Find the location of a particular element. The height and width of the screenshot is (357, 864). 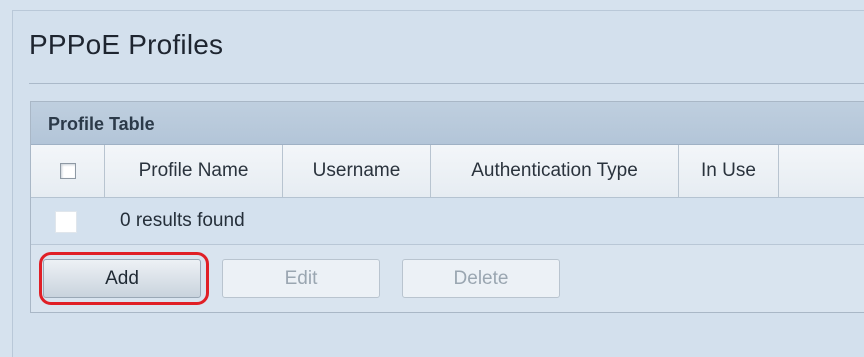

title-divider is located at coordinates (446, 83).